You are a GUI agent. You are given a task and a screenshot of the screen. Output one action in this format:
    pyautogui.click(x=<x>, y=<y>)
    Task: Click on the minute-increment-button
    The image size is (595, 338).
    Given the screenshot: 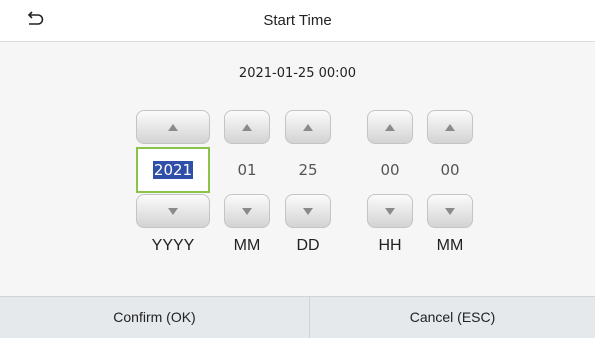 What is the action you would take?
    pyautogui.click(x=450, y=127)
    